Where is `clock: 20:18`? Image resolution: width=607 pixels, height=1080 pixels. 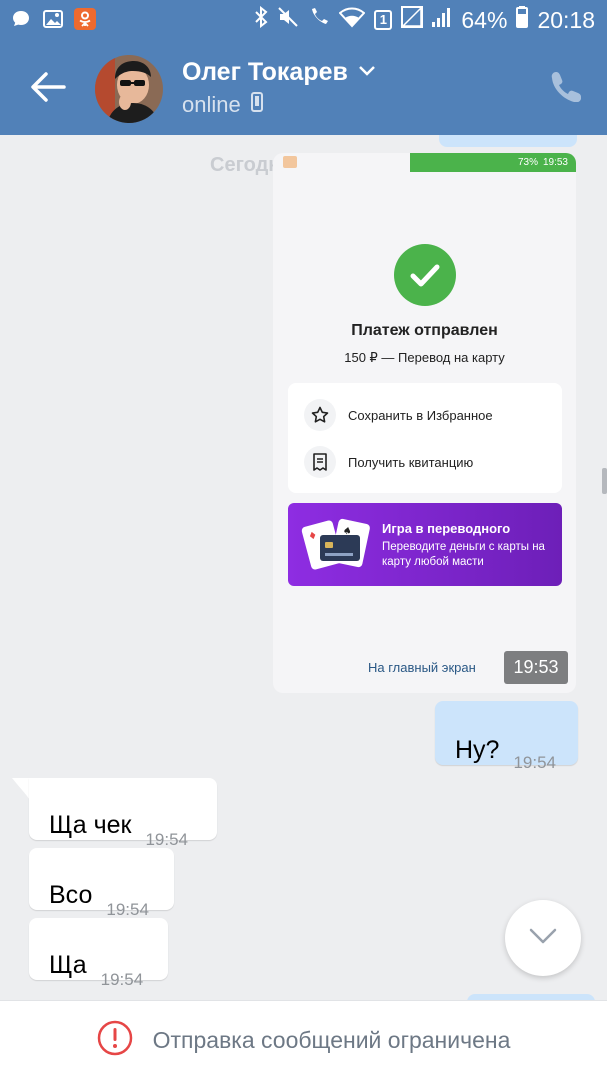
clock: 20:18 is located at coordinates (566, 19).